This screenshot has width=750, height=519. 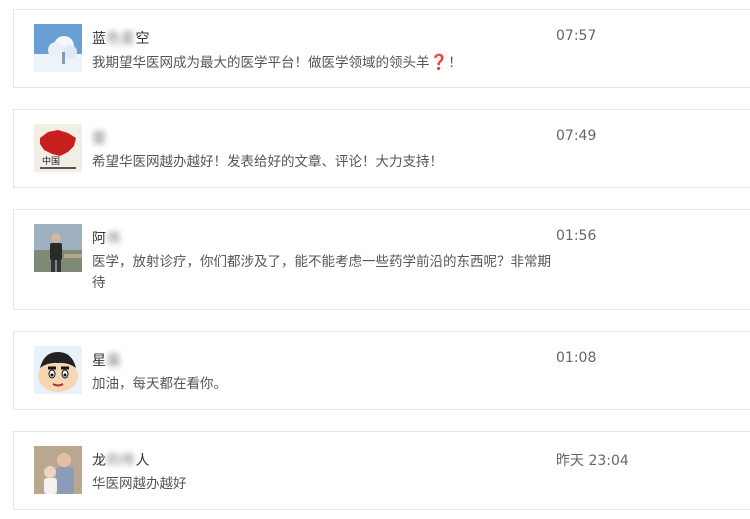 What do you see at coordinates (576, 358) in the screenshot?
I see `timestamp: 01:08` at bounding box center [576, 358].